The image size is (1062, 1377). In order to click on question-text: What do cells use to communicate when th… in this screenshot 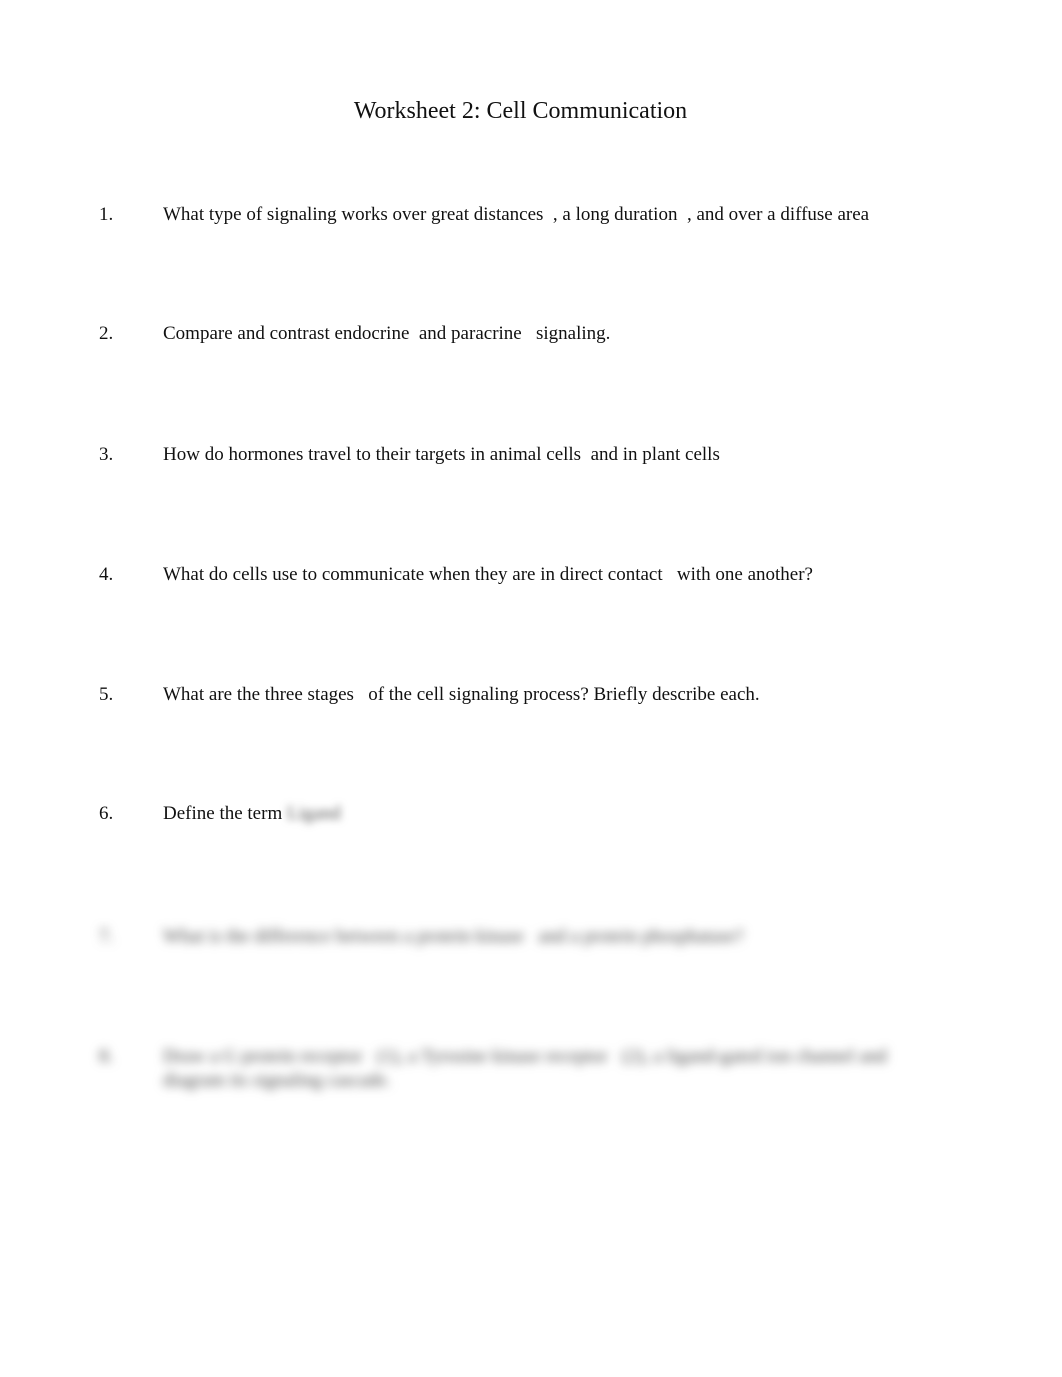, I will do `click(488, 574)`.